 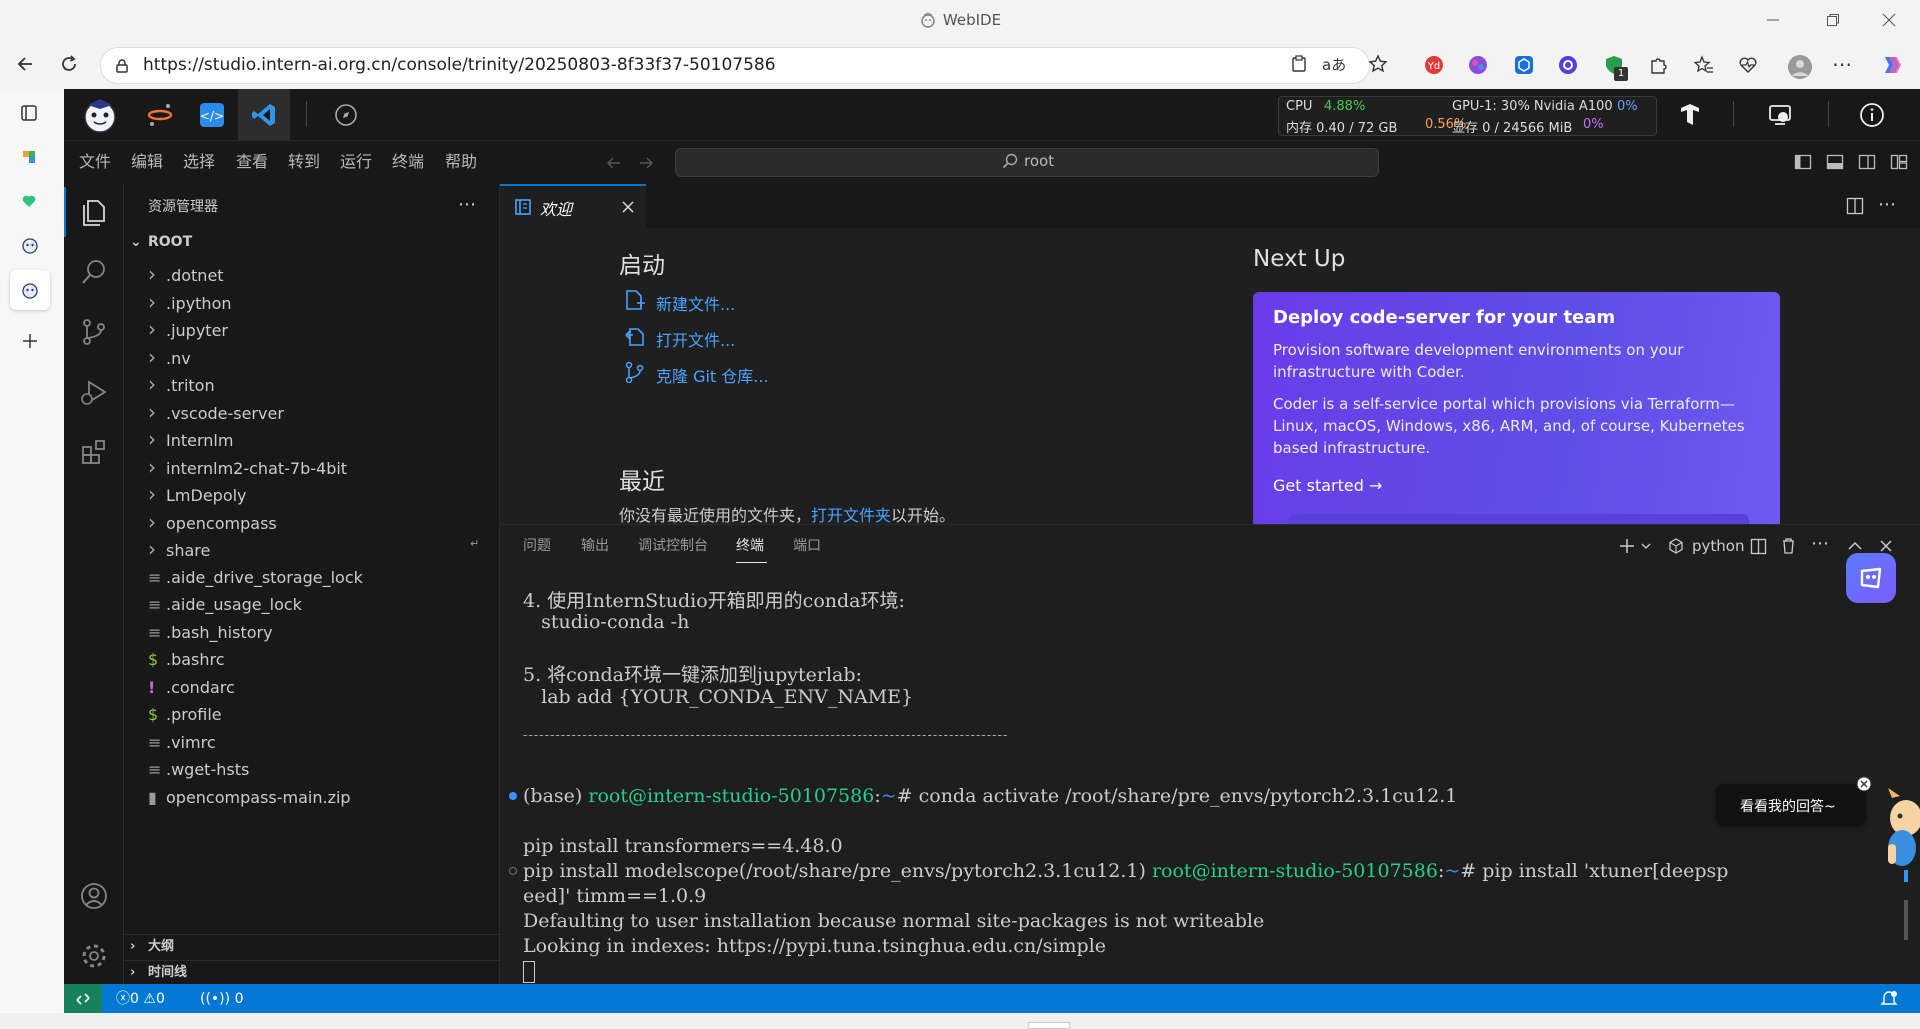 What do you see at coordinates (264, 114) in the screenshot?
I see `vscode-icon` at bounding box center [264, 114].